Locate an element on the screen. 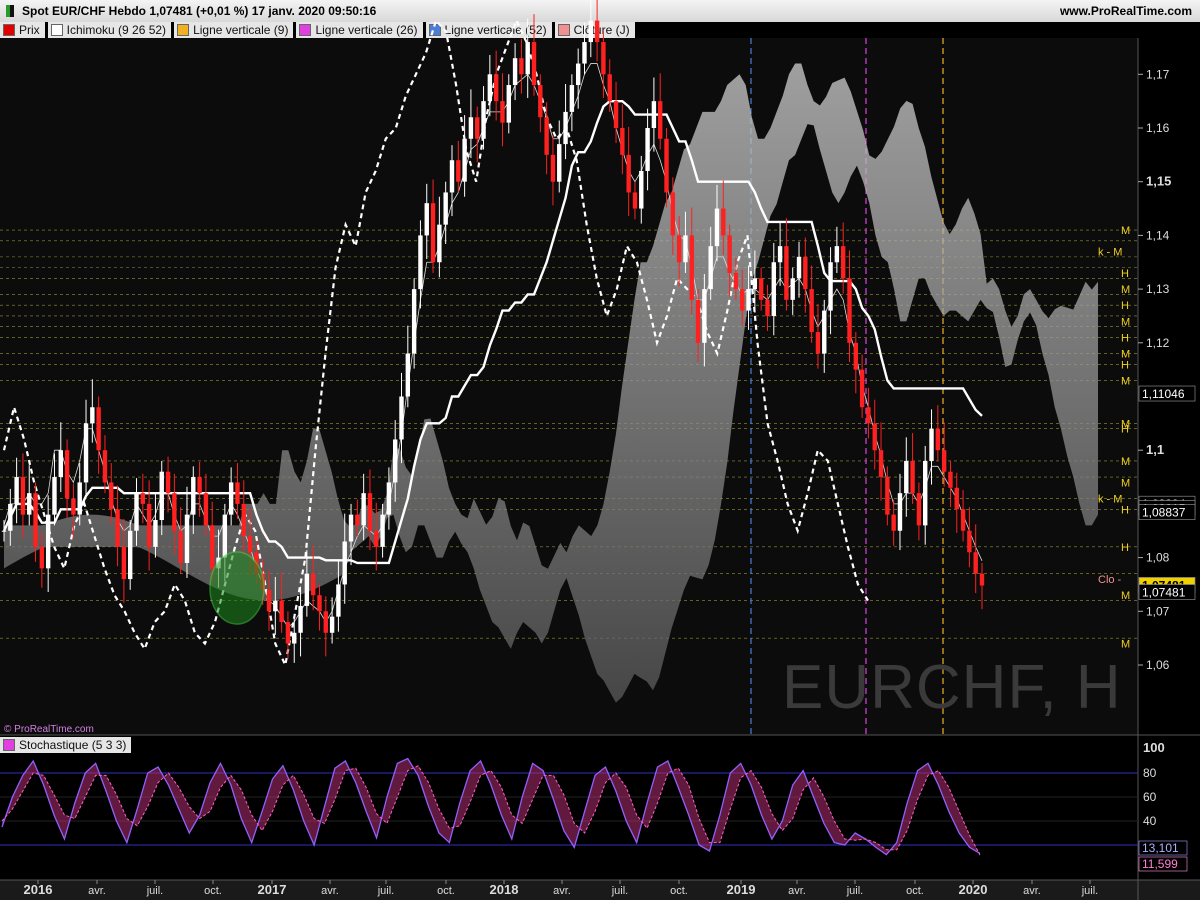 The width and height of the screenshot is (1200, 900). time-tick-label: oct. is located at coordinates (915, 891).